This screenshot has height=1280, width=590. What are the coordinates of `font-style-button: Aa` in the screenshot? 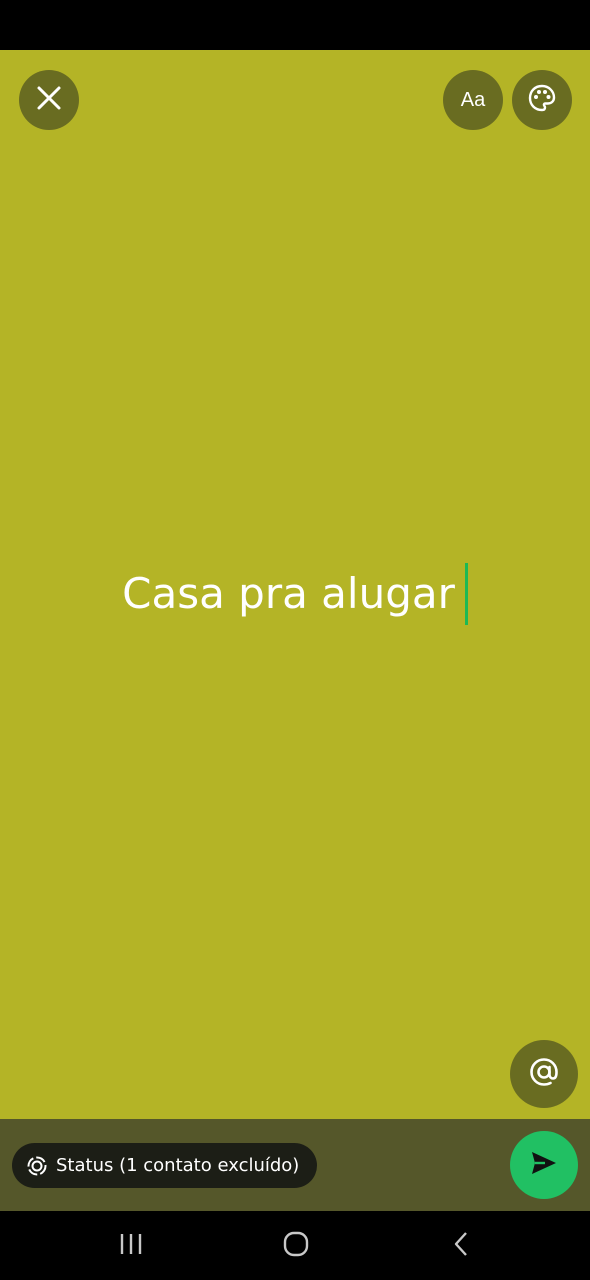 It's located at (473, 100).